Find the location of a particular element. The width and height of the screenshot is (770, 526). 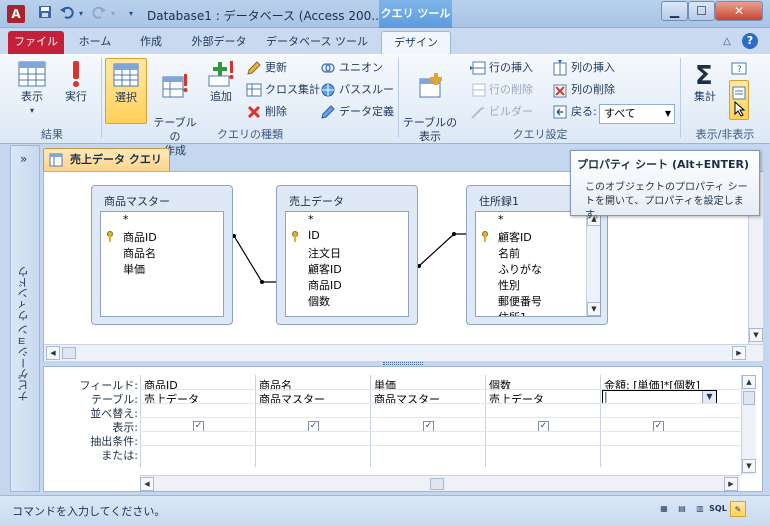

table-field-list: 商品マスター * 商品ID 商品名 単価 is located at coordinates (162, 255).